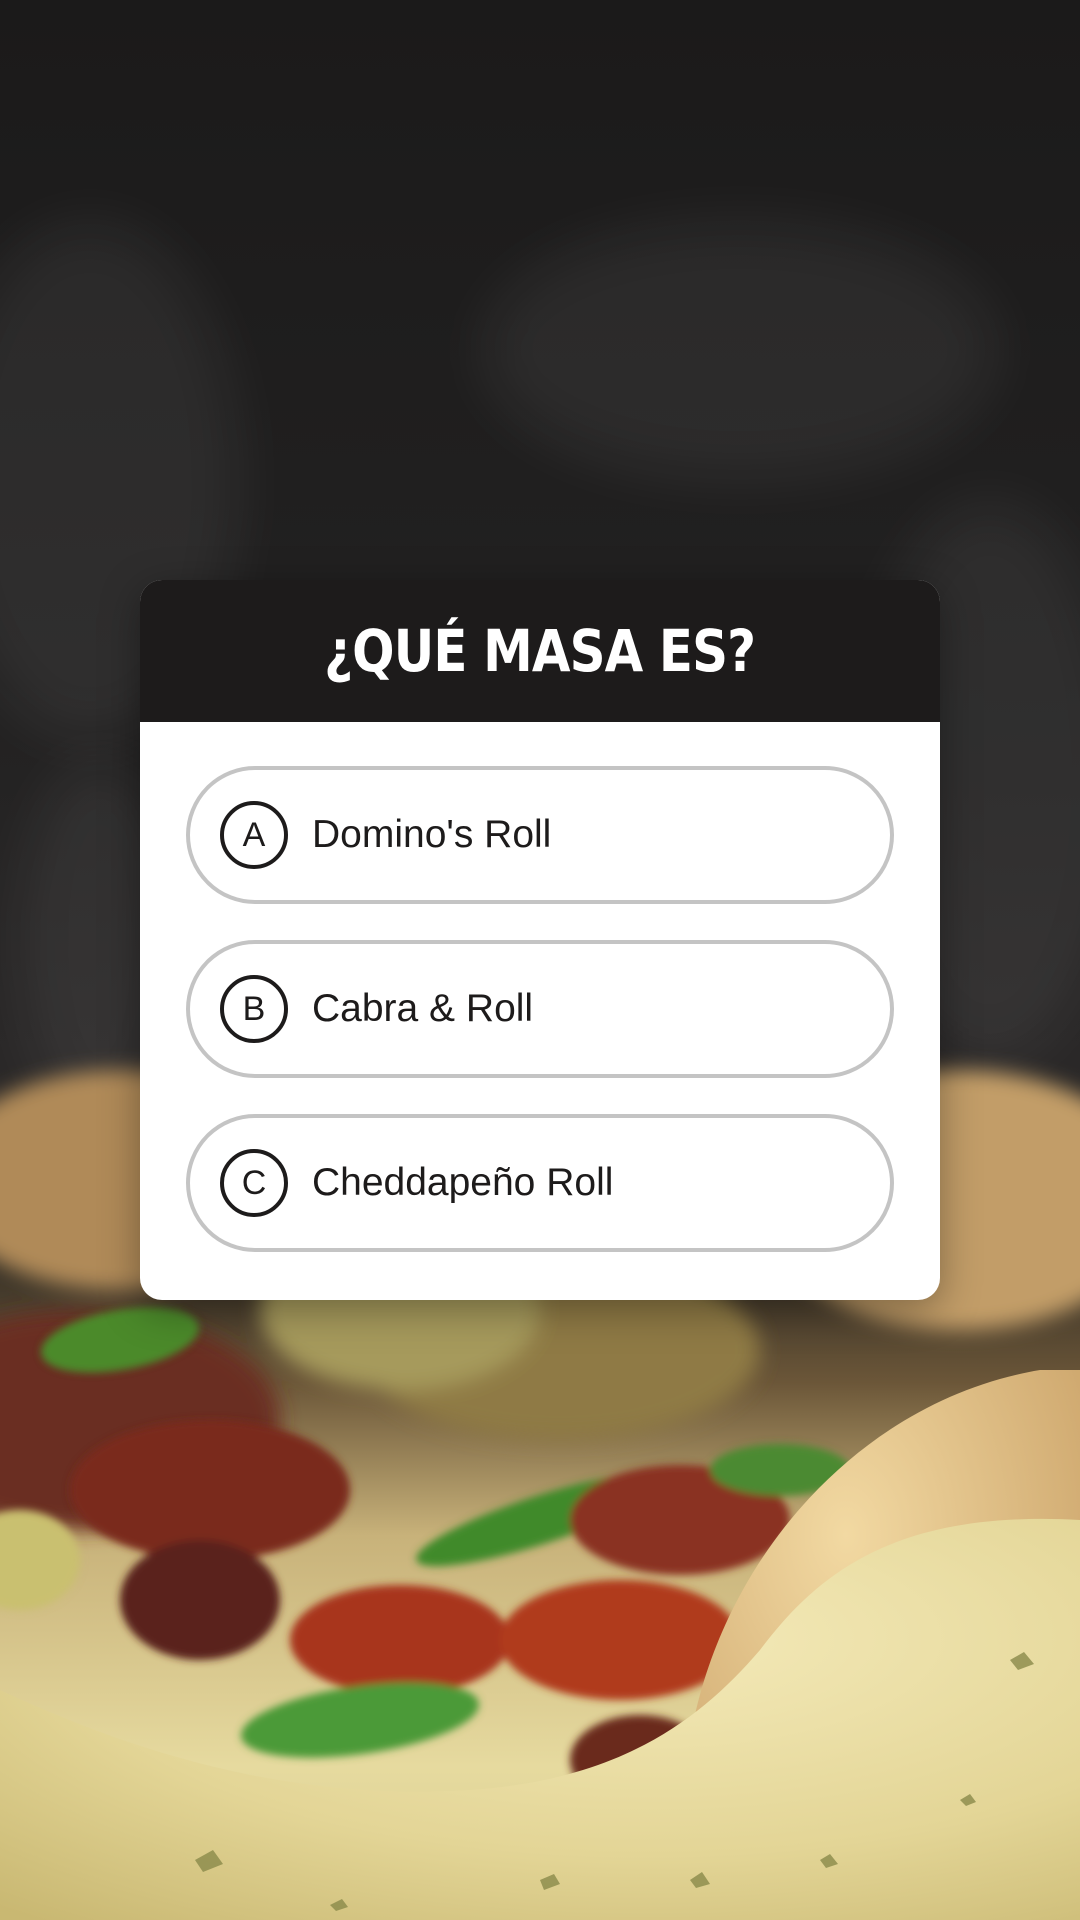  Describe the element at coordinates (254, 1183) in the screenshot. I see `option-letter-badge: C` at that location.